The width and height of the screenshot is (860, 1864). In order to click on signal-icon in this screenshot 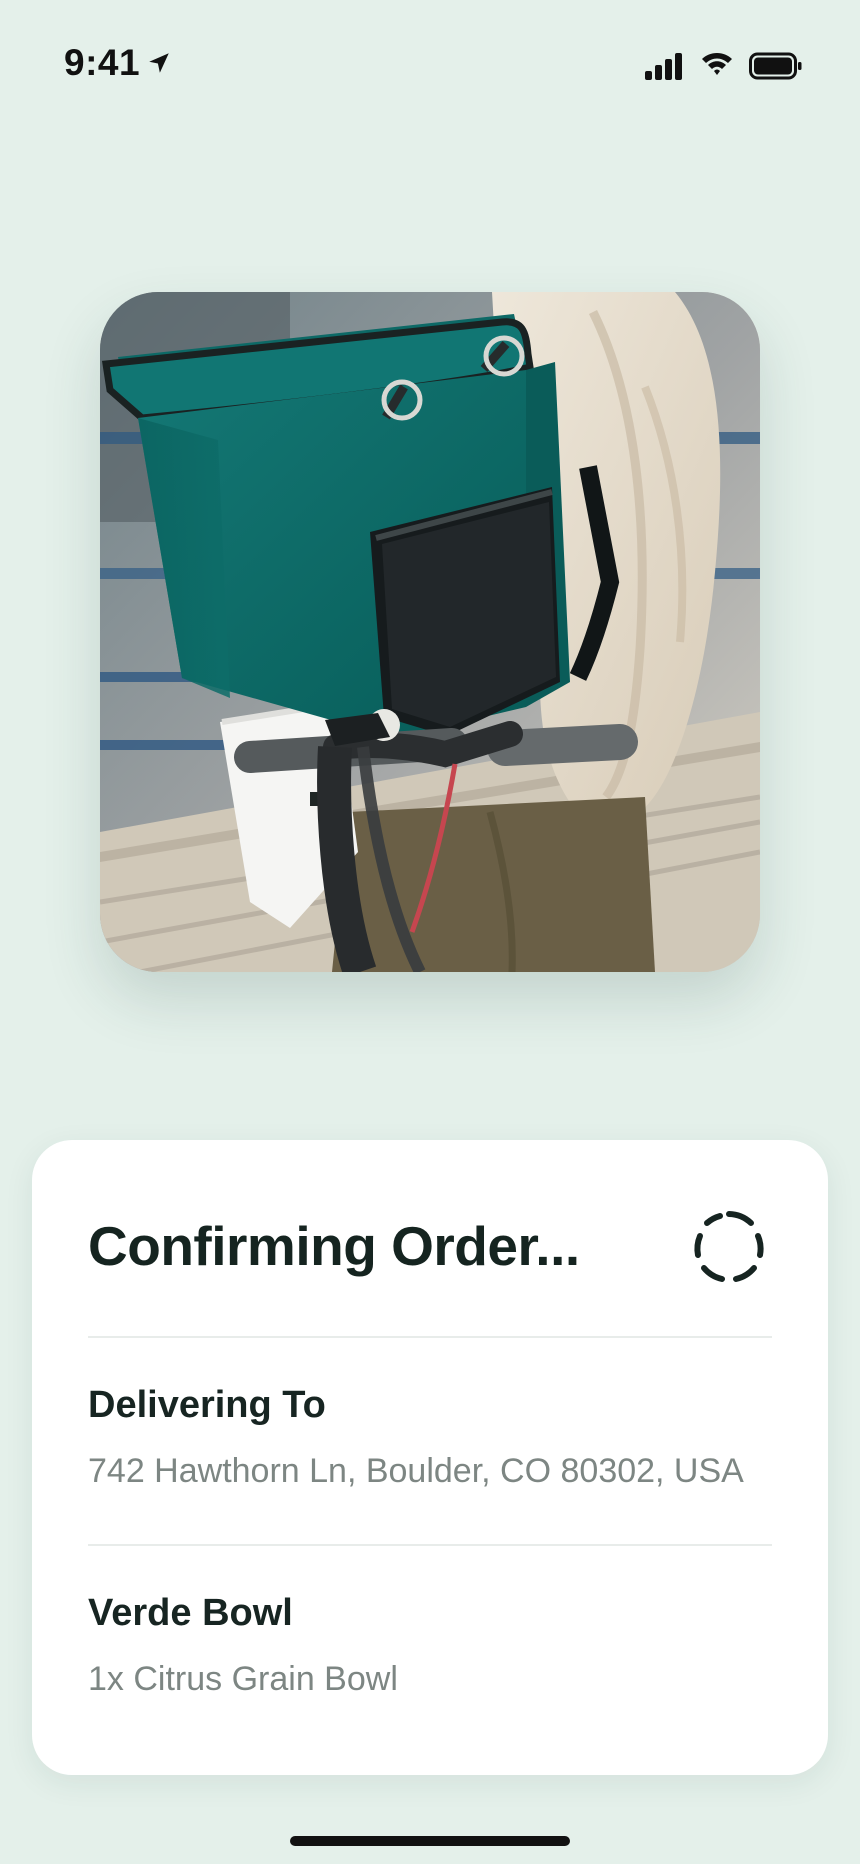, I will do `click(663, 66)`.